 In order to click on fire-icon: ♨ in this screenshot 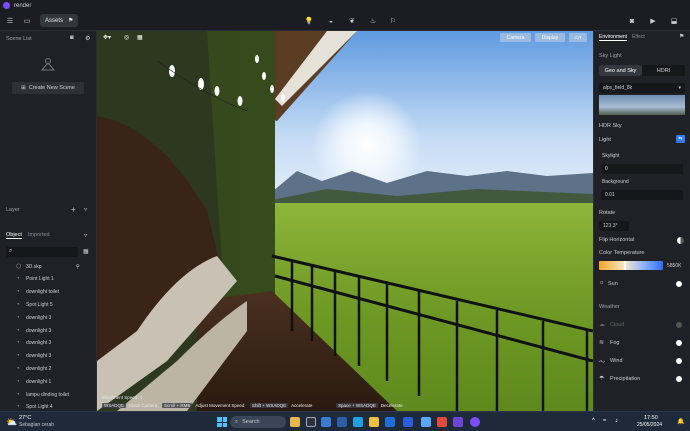, I will do `click(373, 21)`.